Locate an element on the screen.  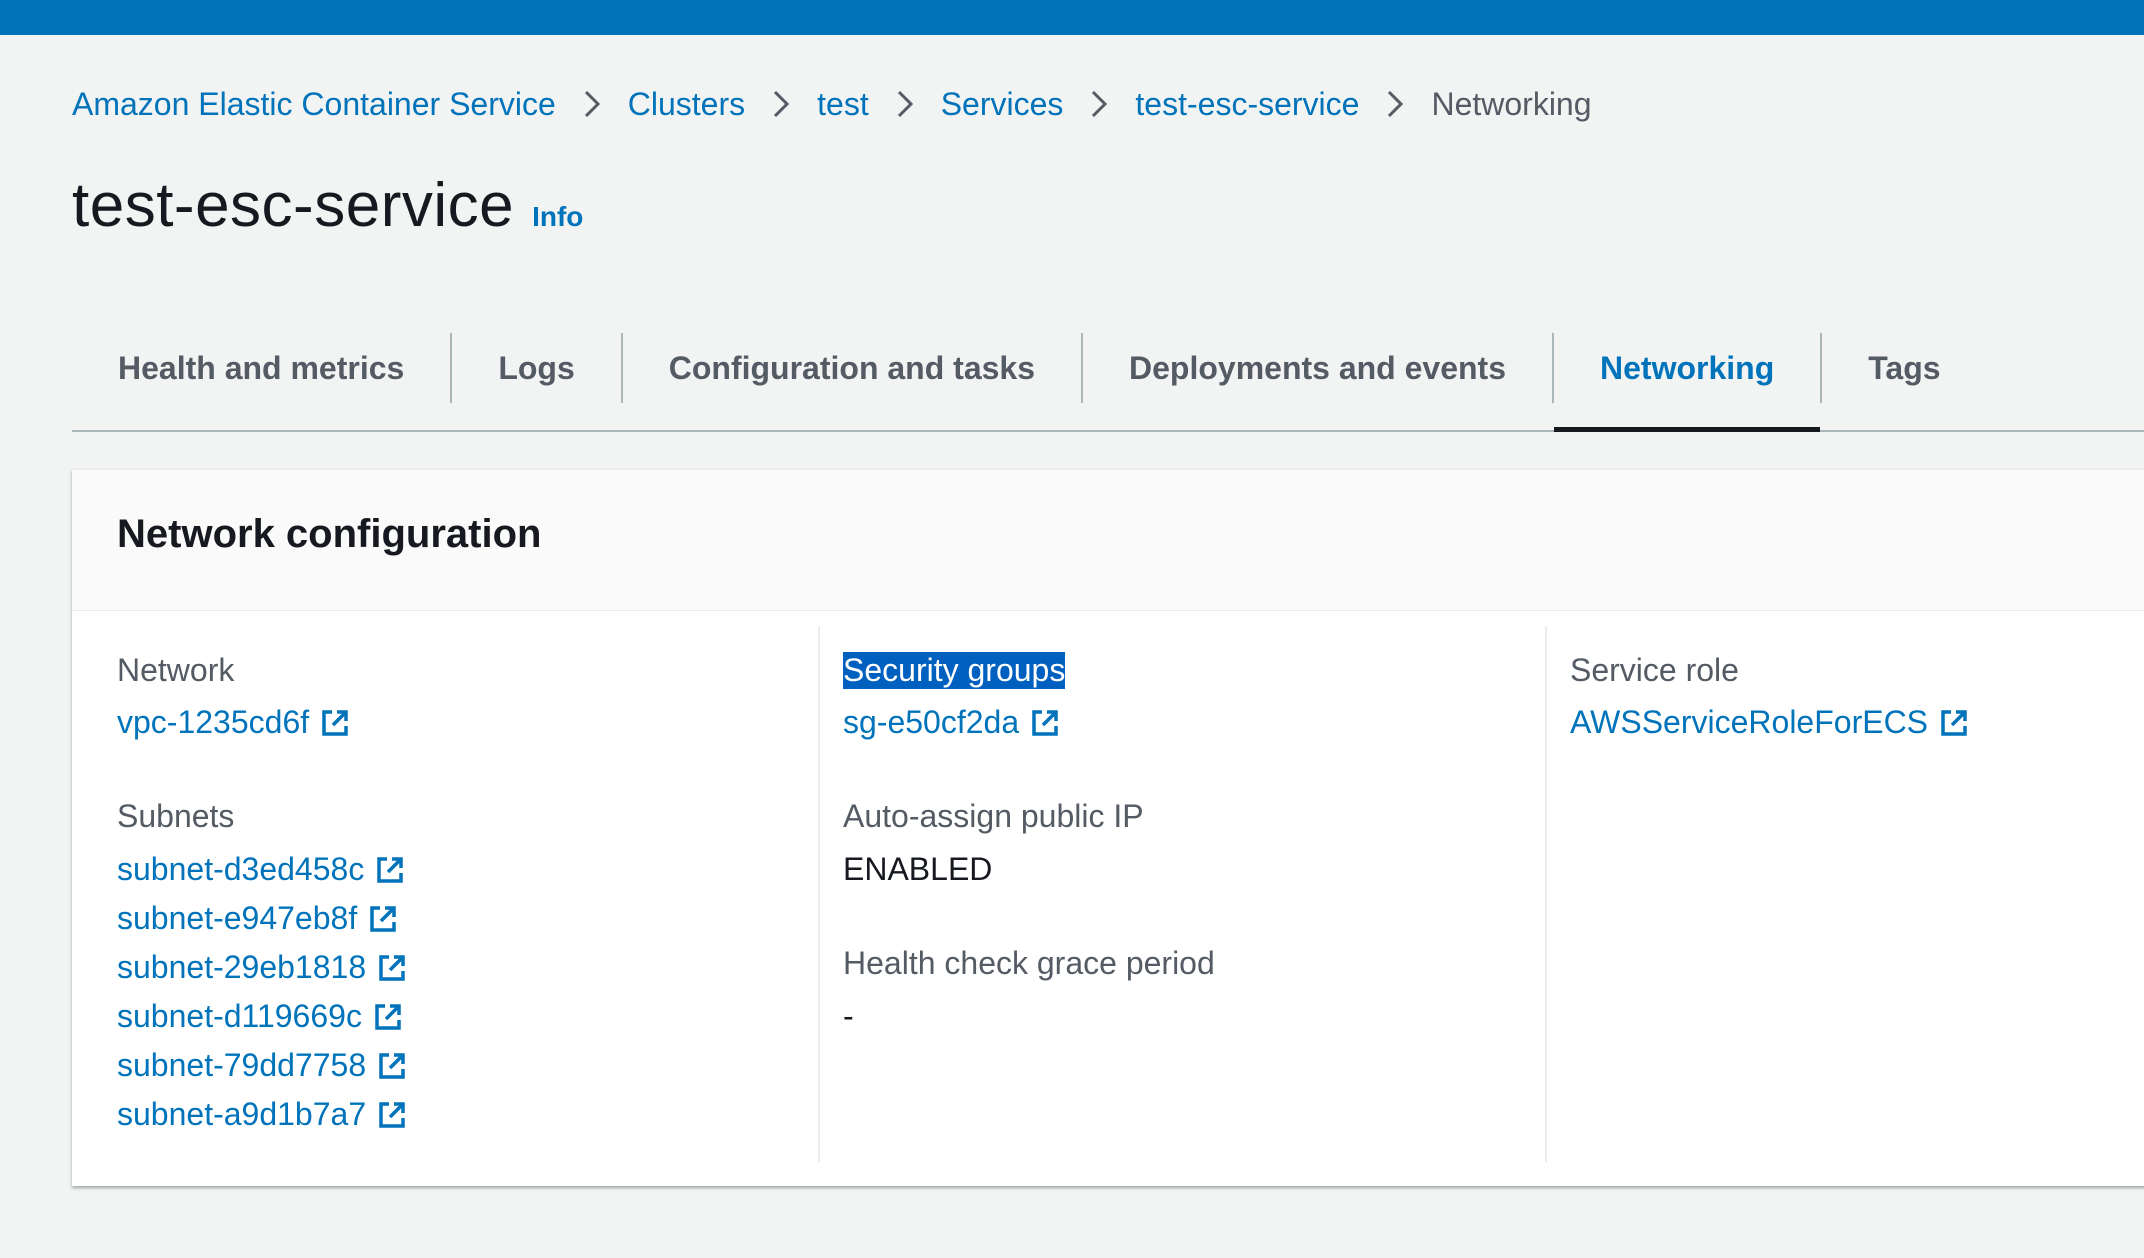
subnets-label: Subnets is located at coordinates (176, 816).